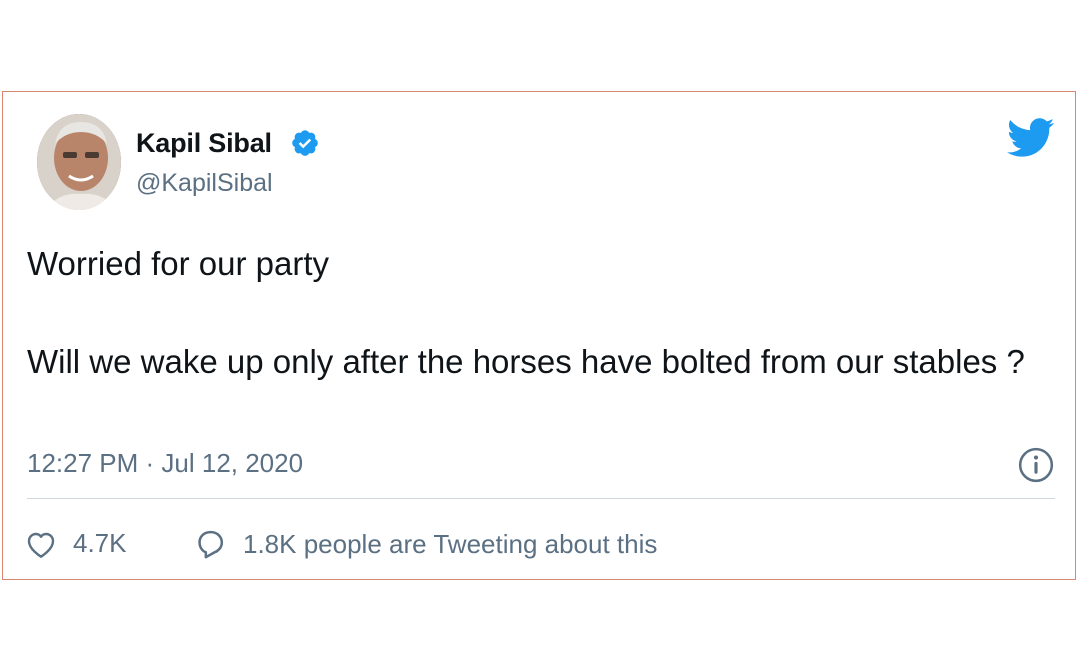 This screenshot has height=665, width=1080. I want to click on verified-icon, so click(305, 145).